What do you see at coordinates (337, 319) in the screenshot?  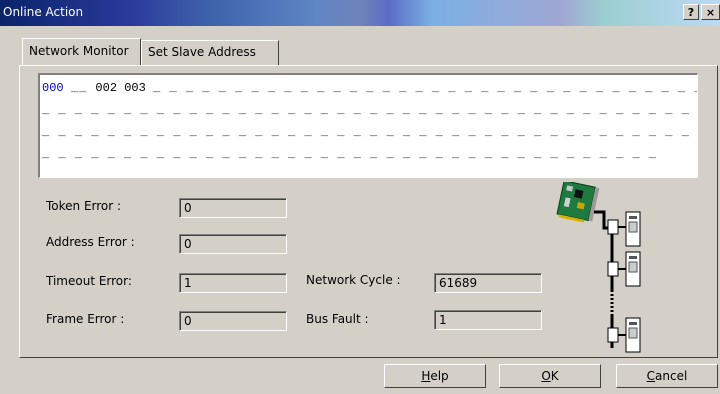 I see `bus-fault-label: Bus Fault :` at bounding box center [337, 319].